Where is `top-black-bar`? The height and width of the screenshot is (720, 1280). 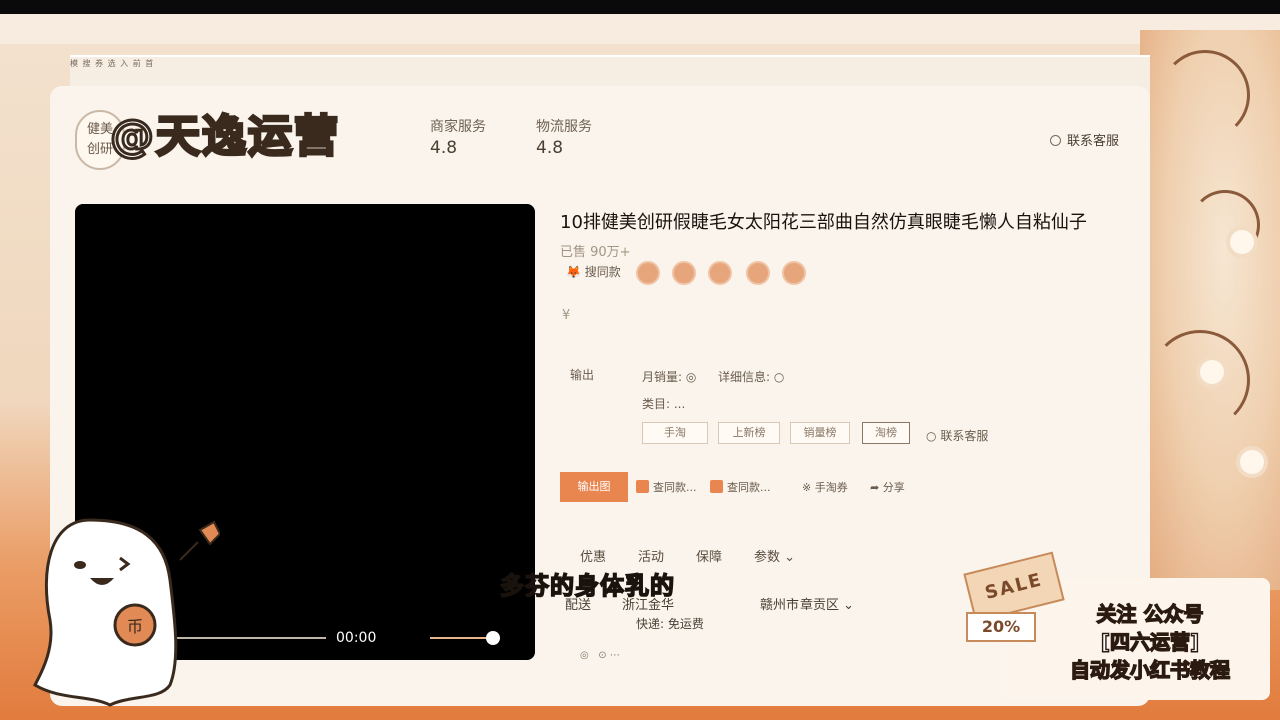
top-black-bar is located at coordinates (640, 7).